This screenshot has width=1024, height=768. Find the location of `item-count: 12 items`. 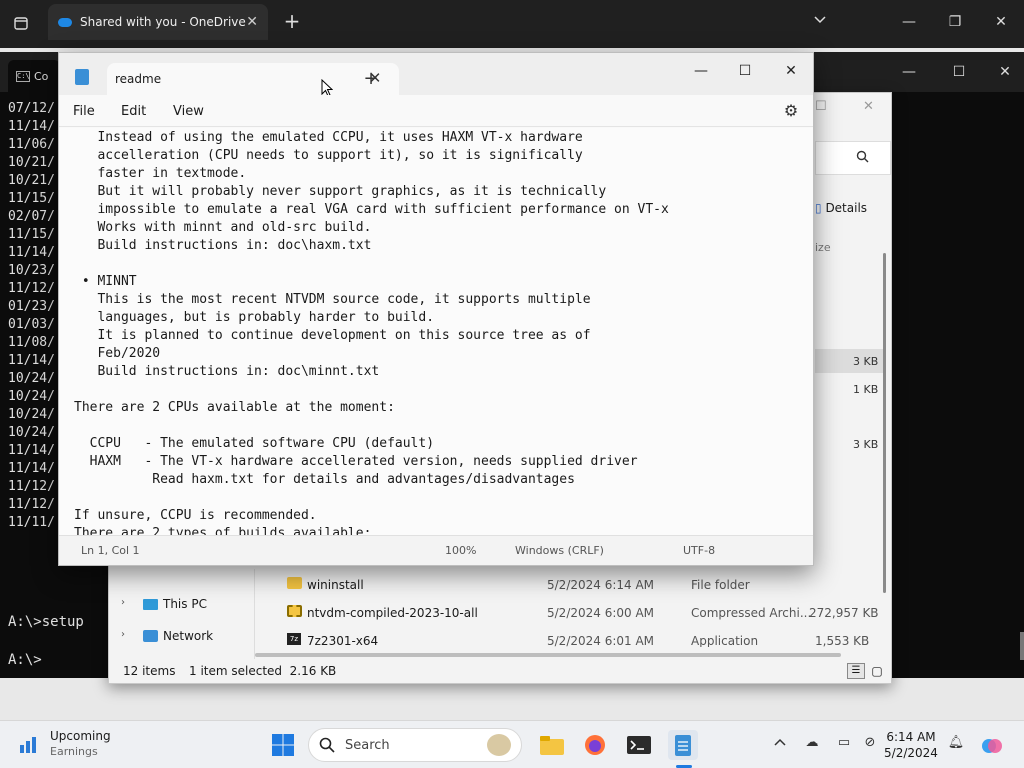

item-count: 12 items is located at coordinates (149, 671).